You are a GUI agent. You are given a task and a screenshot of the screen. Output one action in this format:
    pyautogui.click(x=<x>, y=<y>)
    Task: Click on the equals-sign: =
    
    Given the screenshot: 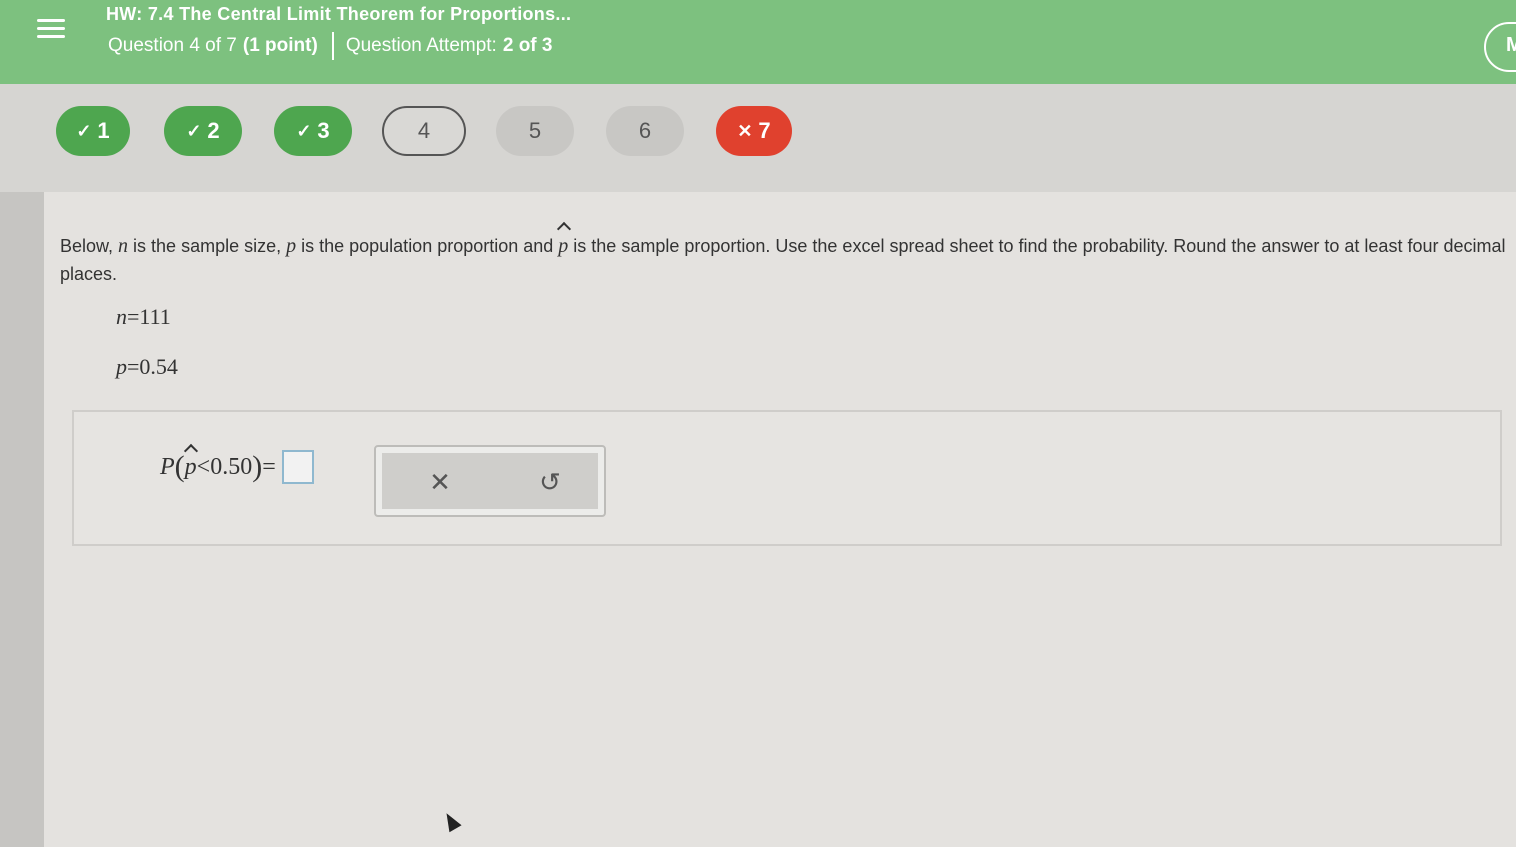 What is the action you would take?
    pyautogui.click(x=269, y=466)
    